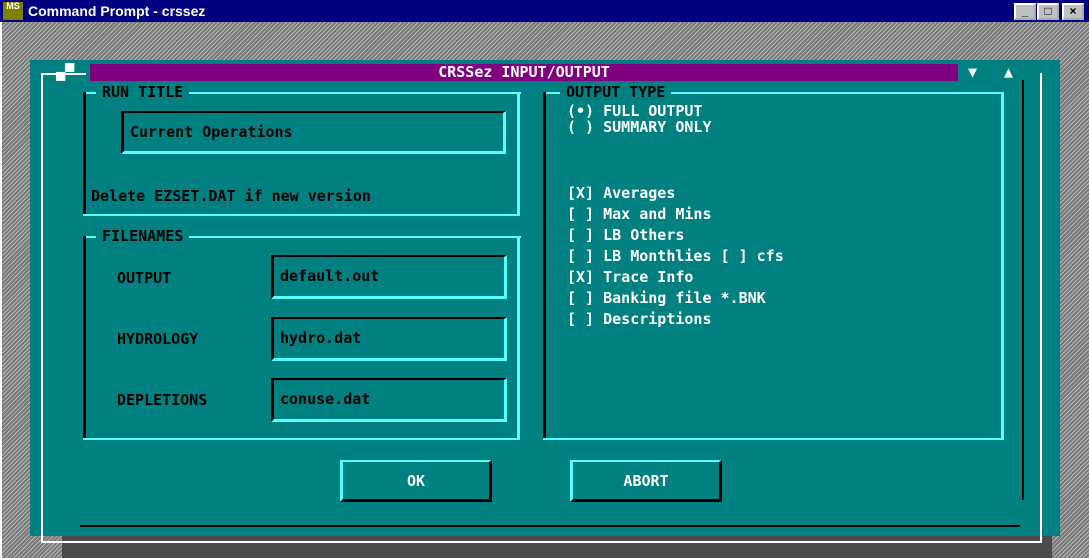  Describe the element at coordinates (657, 127) in the screenshot. I see `radio-summary-only-label: SUMMARY ONLY` at that location.